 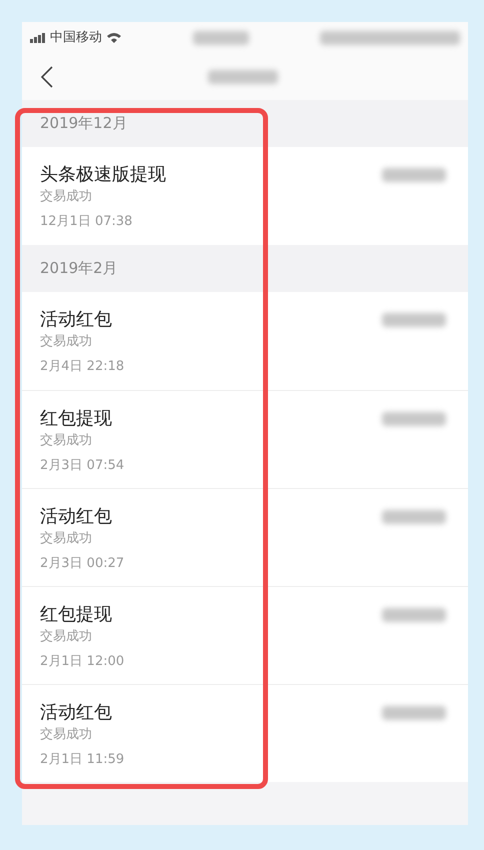 What do you see at coordinates (38, 38) in the screenshot?
I see `signal-icon` at bounding box center [38, 38].